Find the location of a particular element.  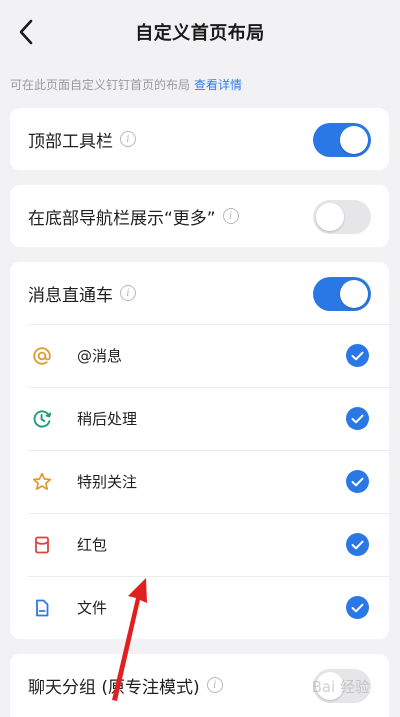

nav-bar: 自定义首页布局 is located at coordinates (200, 32).